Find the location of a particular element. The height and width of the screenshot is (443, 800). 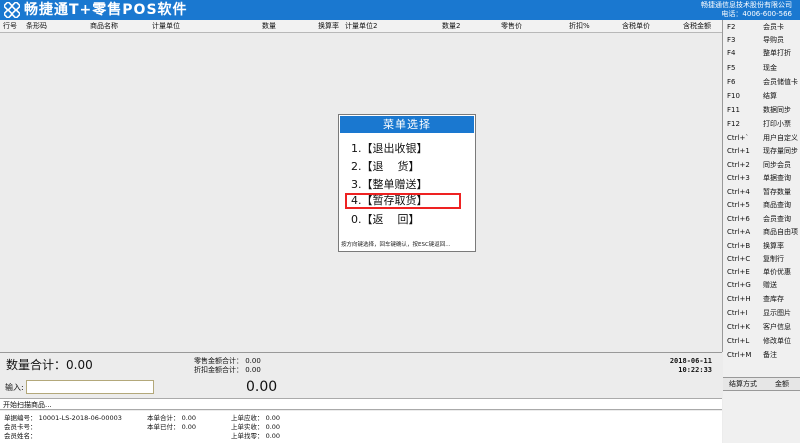

fkey-shortcut: Ctrl+K is located at coordinates (738, 327).